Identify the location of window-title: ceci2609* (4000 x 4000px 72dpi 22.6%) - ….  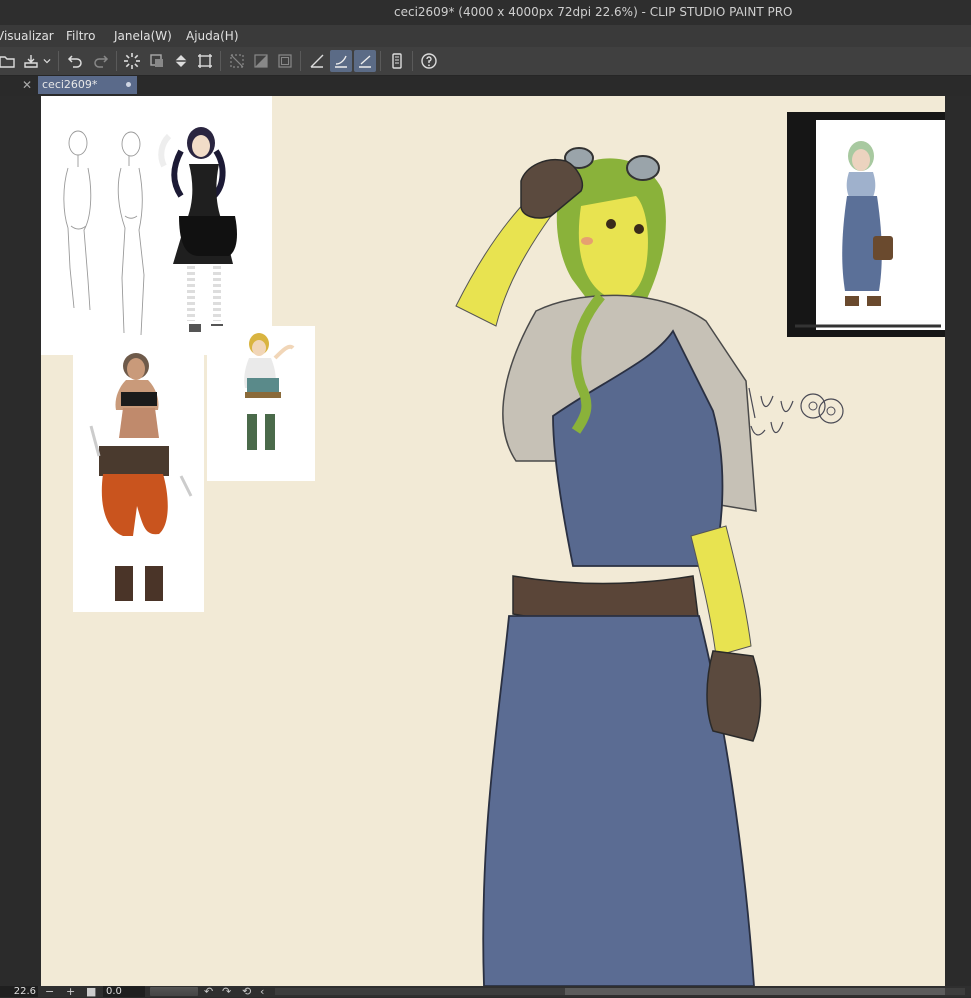
(593, 12).